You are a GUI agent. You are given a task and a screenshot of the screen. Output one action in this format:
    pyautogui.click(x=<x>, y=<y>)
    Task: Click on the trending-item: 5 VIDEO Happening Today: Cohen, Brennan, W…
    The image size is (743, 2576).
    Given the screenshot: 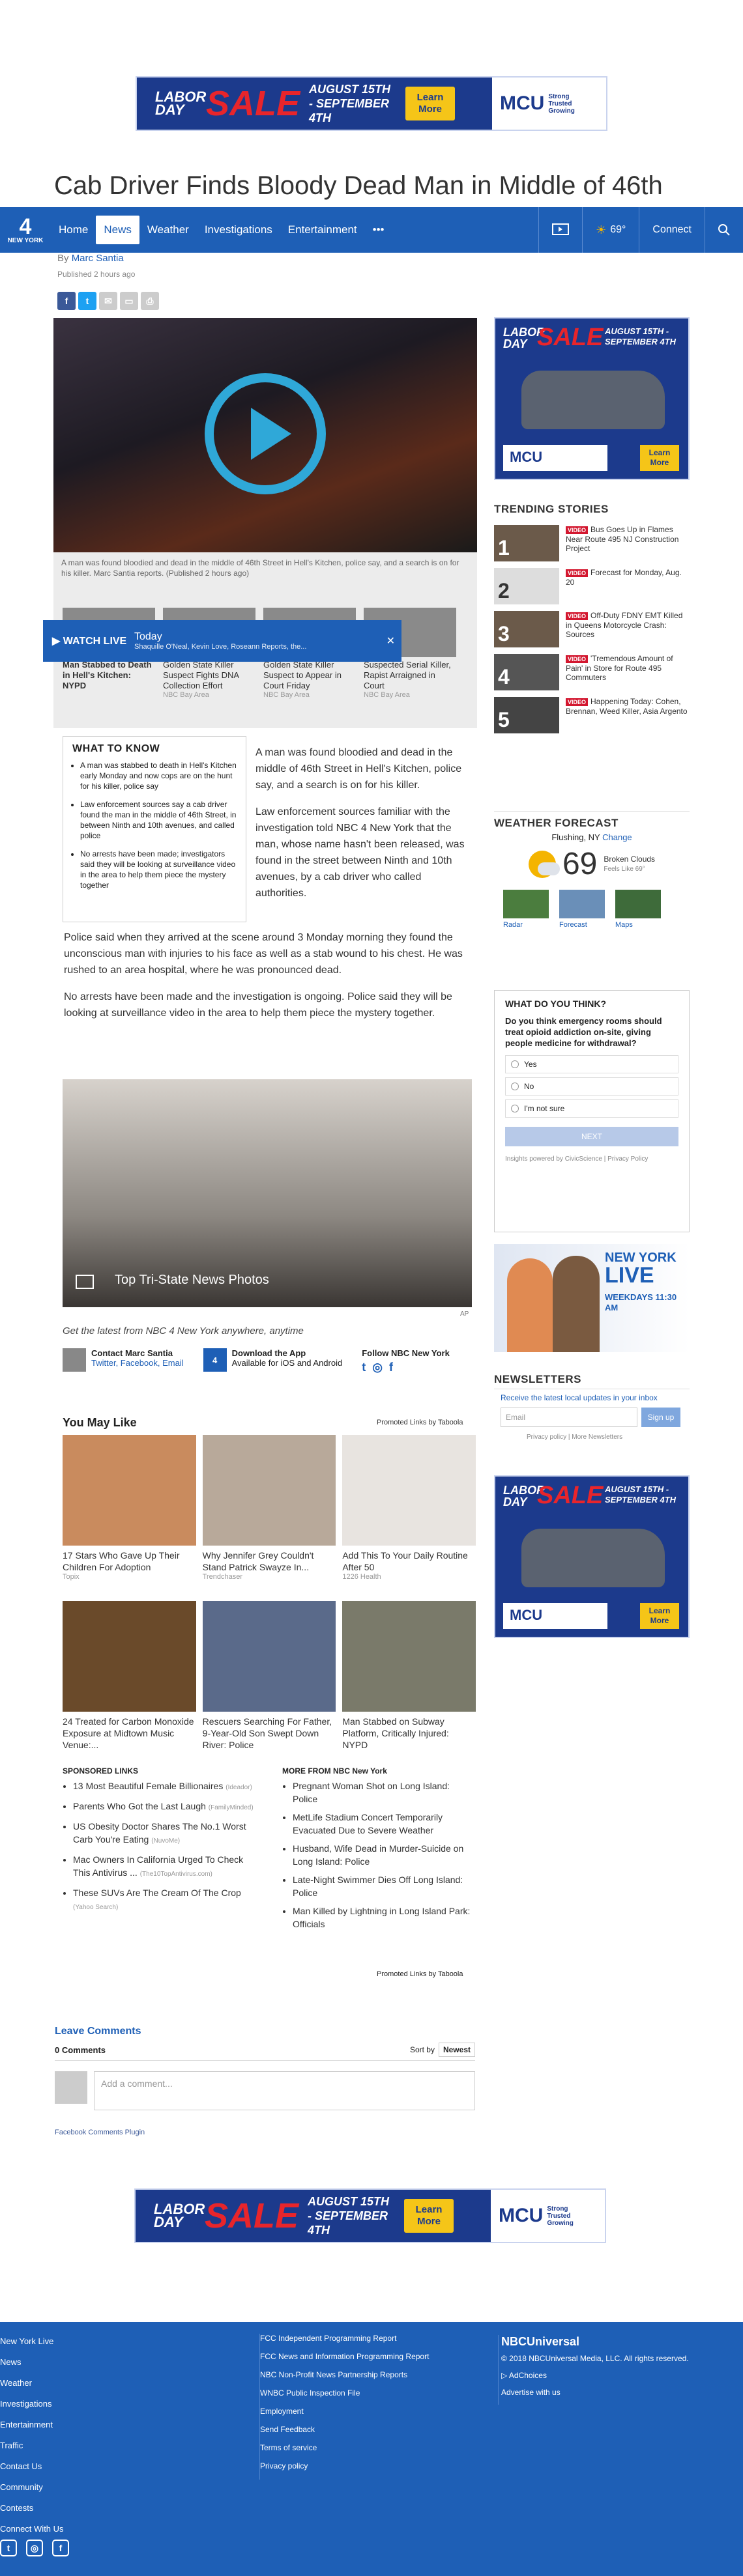 What is the action you would take?
    pyautogui.click(x=592, y=715)
    